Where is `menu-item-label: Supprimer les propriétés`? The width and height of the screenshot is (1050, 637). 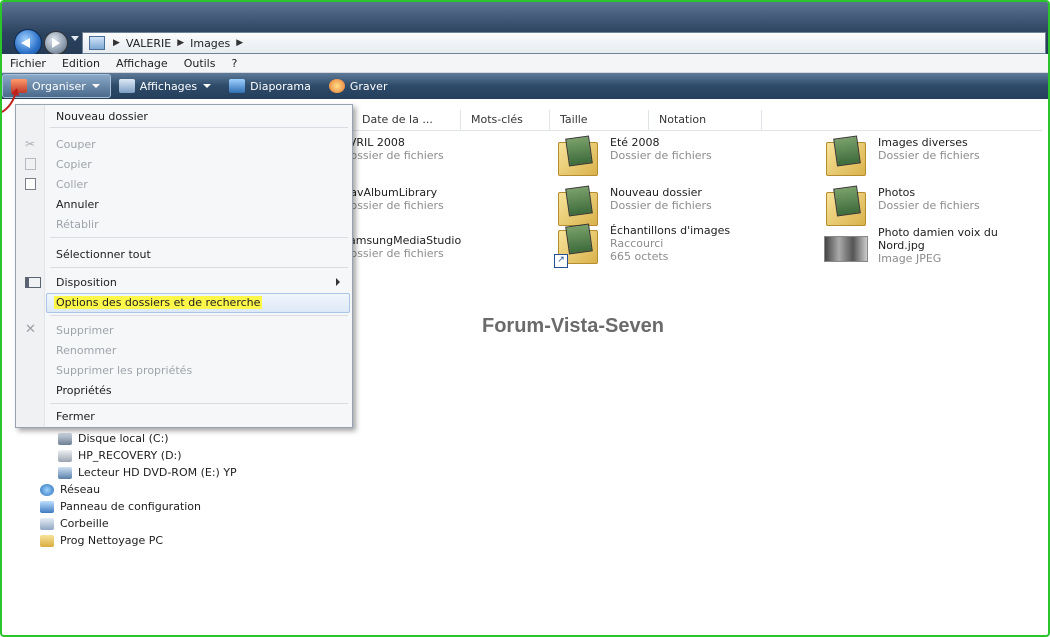 menu-item-label: Supprimer les propriétés is located at coordinates (124, 370).